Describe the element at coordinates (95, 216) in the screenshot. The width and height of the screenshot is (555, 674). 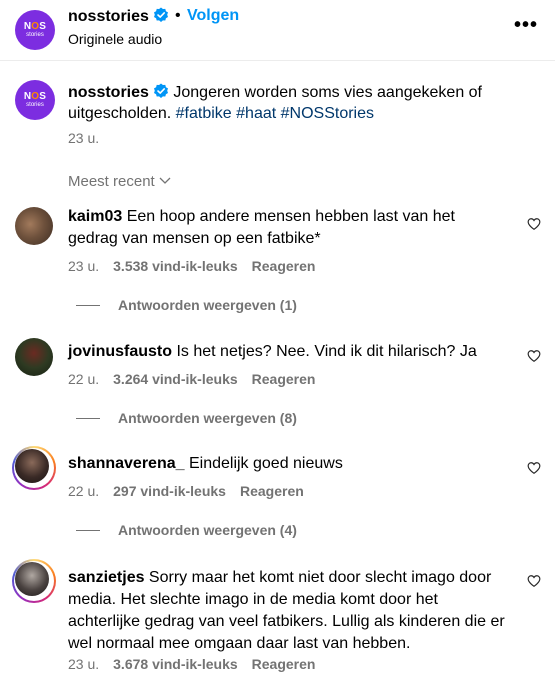
I see `comment-username: kaim03` at that location.